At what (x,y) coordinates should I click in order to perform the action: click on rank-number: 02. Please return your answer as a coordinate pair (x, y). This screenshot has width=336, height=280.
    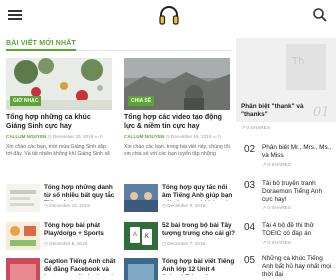
    Looking at the image, I should click on (250, 149).